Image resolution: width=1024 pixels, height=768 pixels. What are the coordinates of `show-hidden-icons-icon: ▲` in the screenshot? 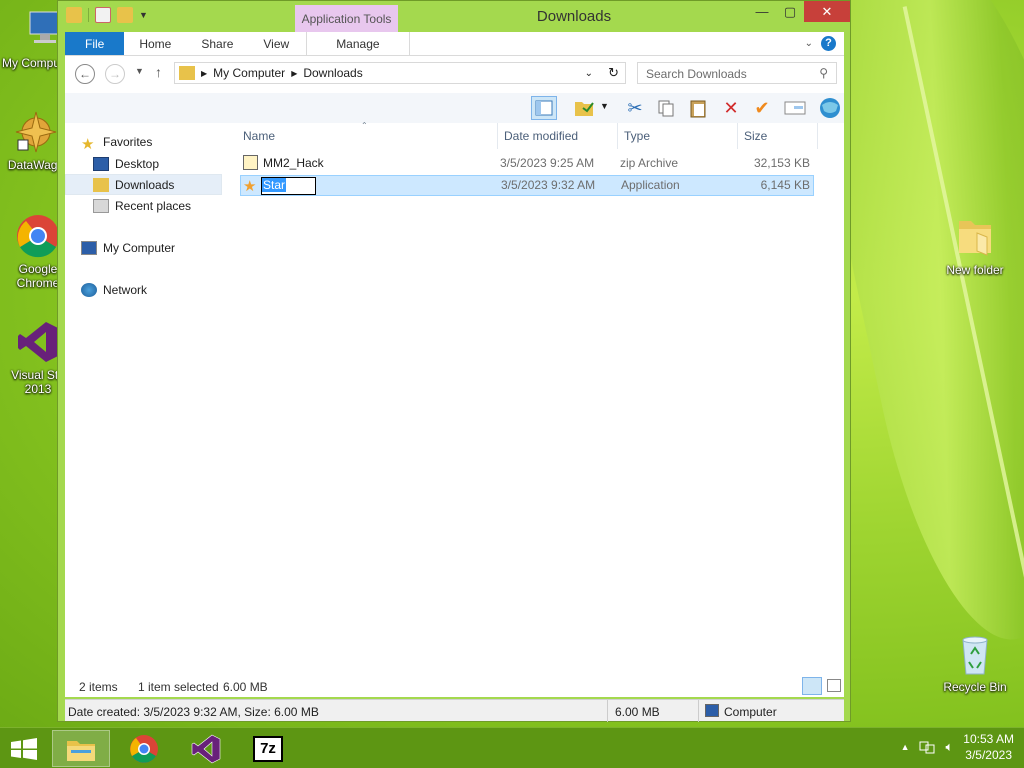 It's located at (905, 747).